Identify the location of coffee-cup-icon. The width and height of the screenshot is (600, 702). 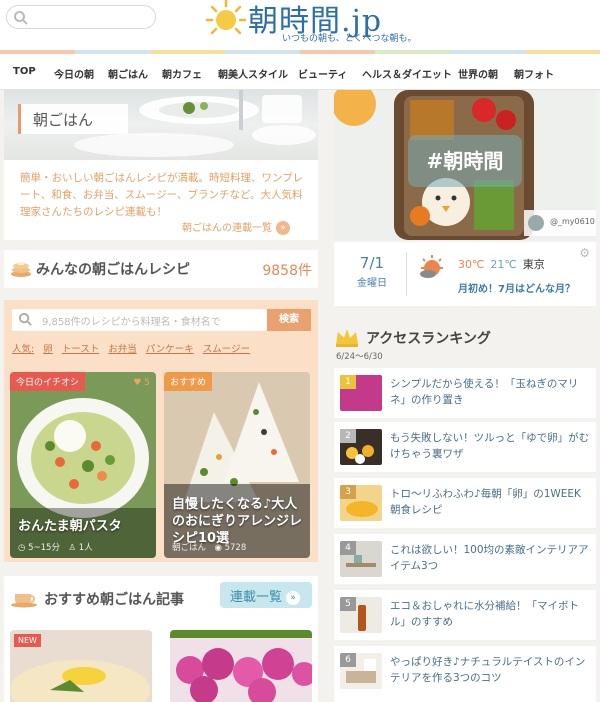
(24, 601).